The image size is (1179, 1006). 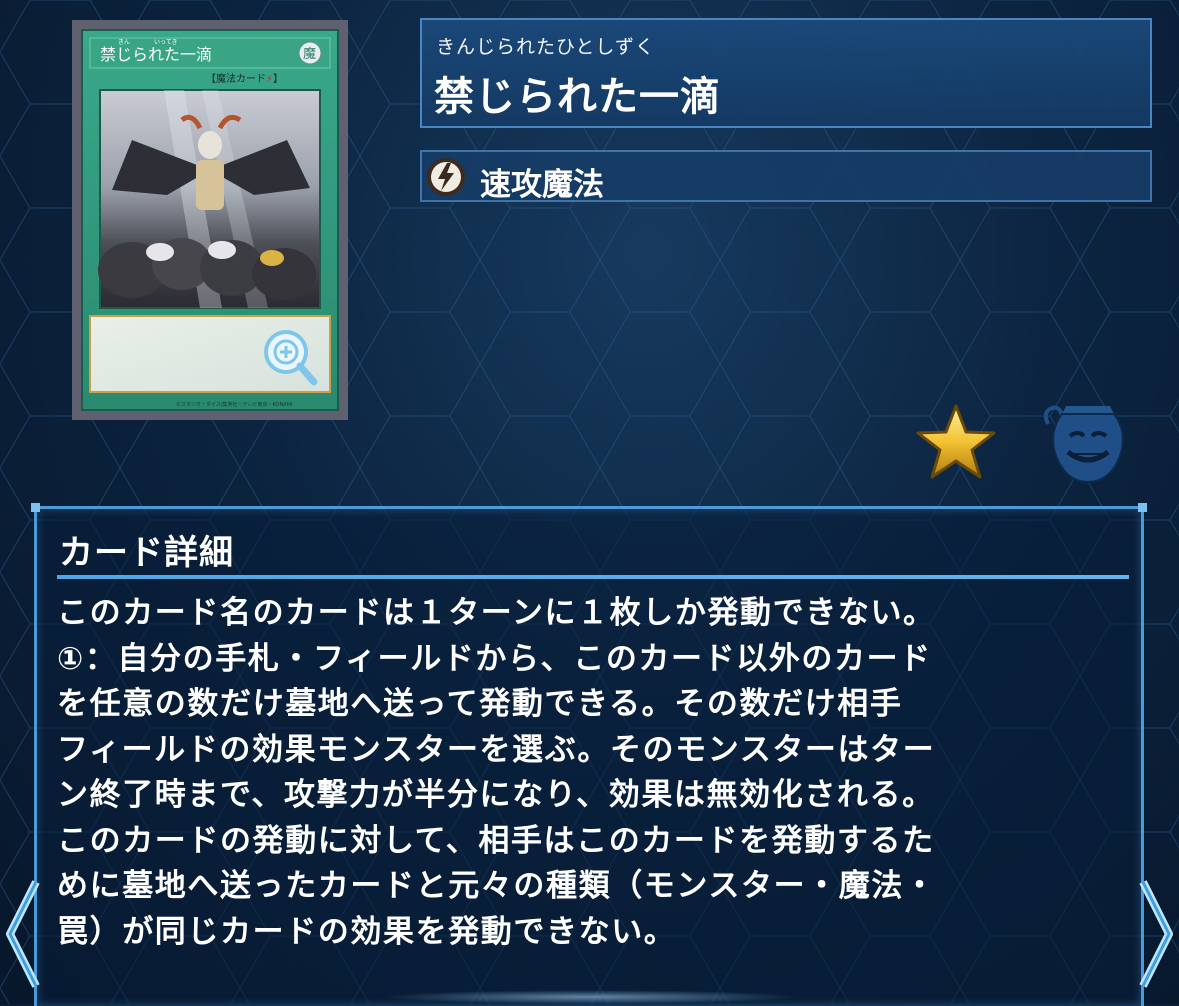 What do you see at coordinates (593, 577) in the screenshot?
I see `detail-title-divider` at bounding box center [593, 577].